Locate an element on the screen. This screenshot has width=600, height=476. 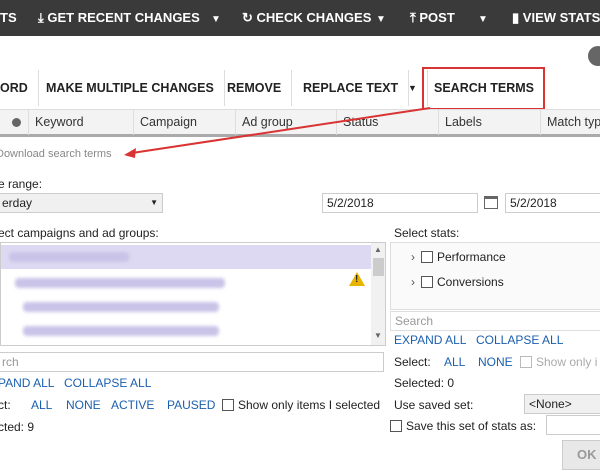
campaign-search-input: rch is located at coordinates (192, 362).